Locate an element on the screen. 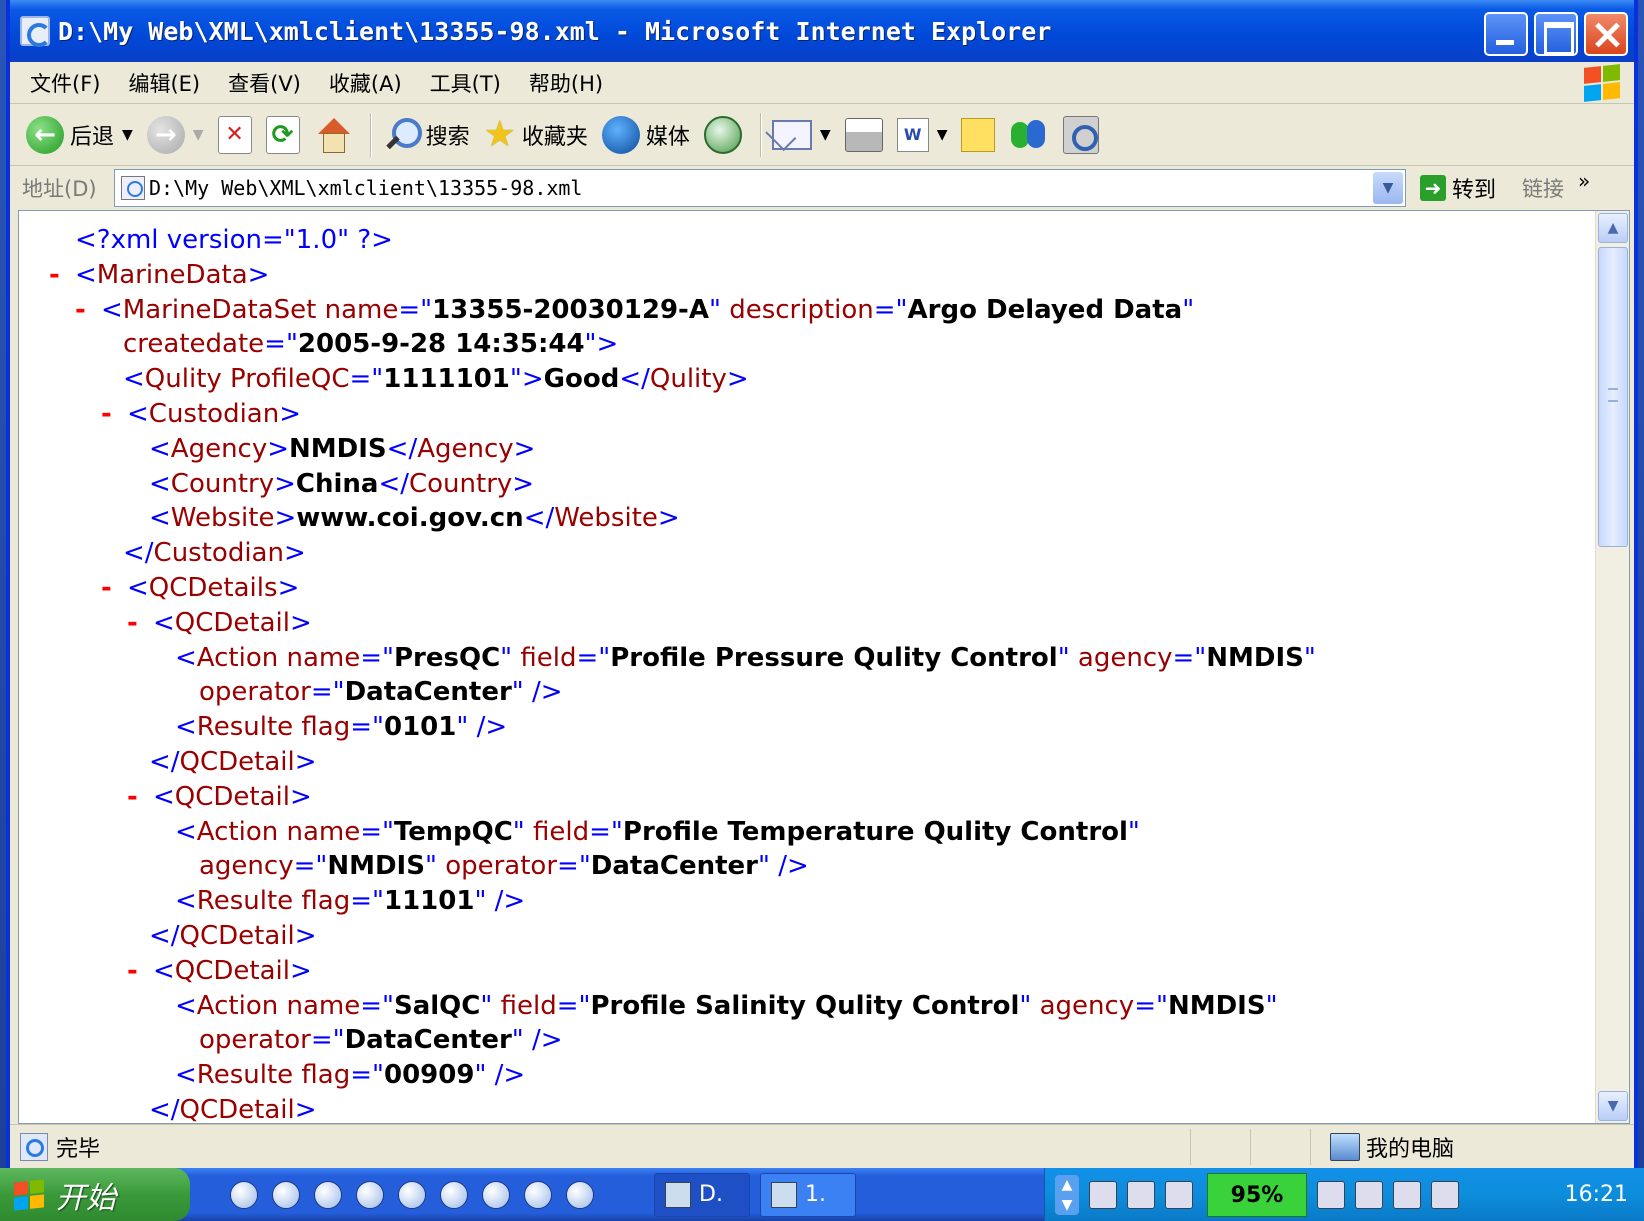 The height and width of the screenshot is (1221, 1644). action-field: Profile Salinity Qulity Control is located at coordinates (805, 1005).